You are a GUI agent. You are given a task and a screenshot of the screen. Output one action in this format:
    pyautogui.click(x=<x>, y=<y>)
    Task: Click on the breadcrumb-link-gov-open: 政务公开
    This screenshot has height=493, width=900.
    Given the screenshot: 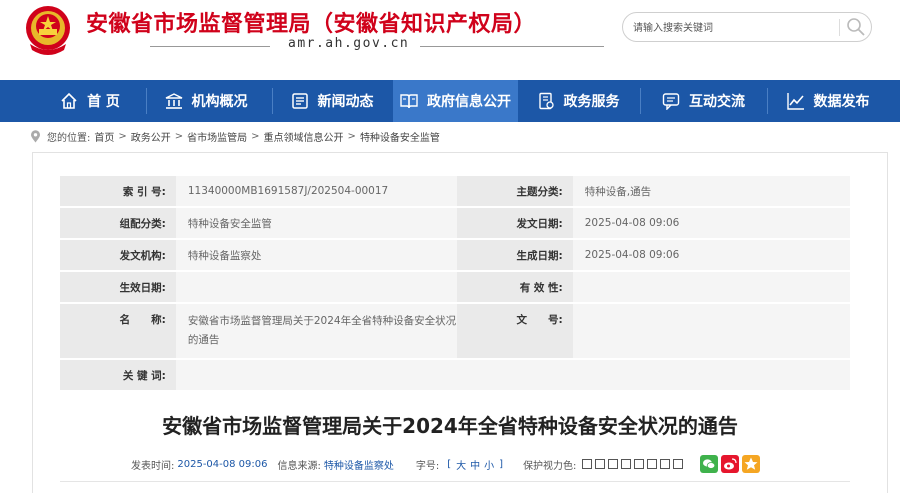 What is the action you would take?
    pyautogui.click(x=151, y=136)
    